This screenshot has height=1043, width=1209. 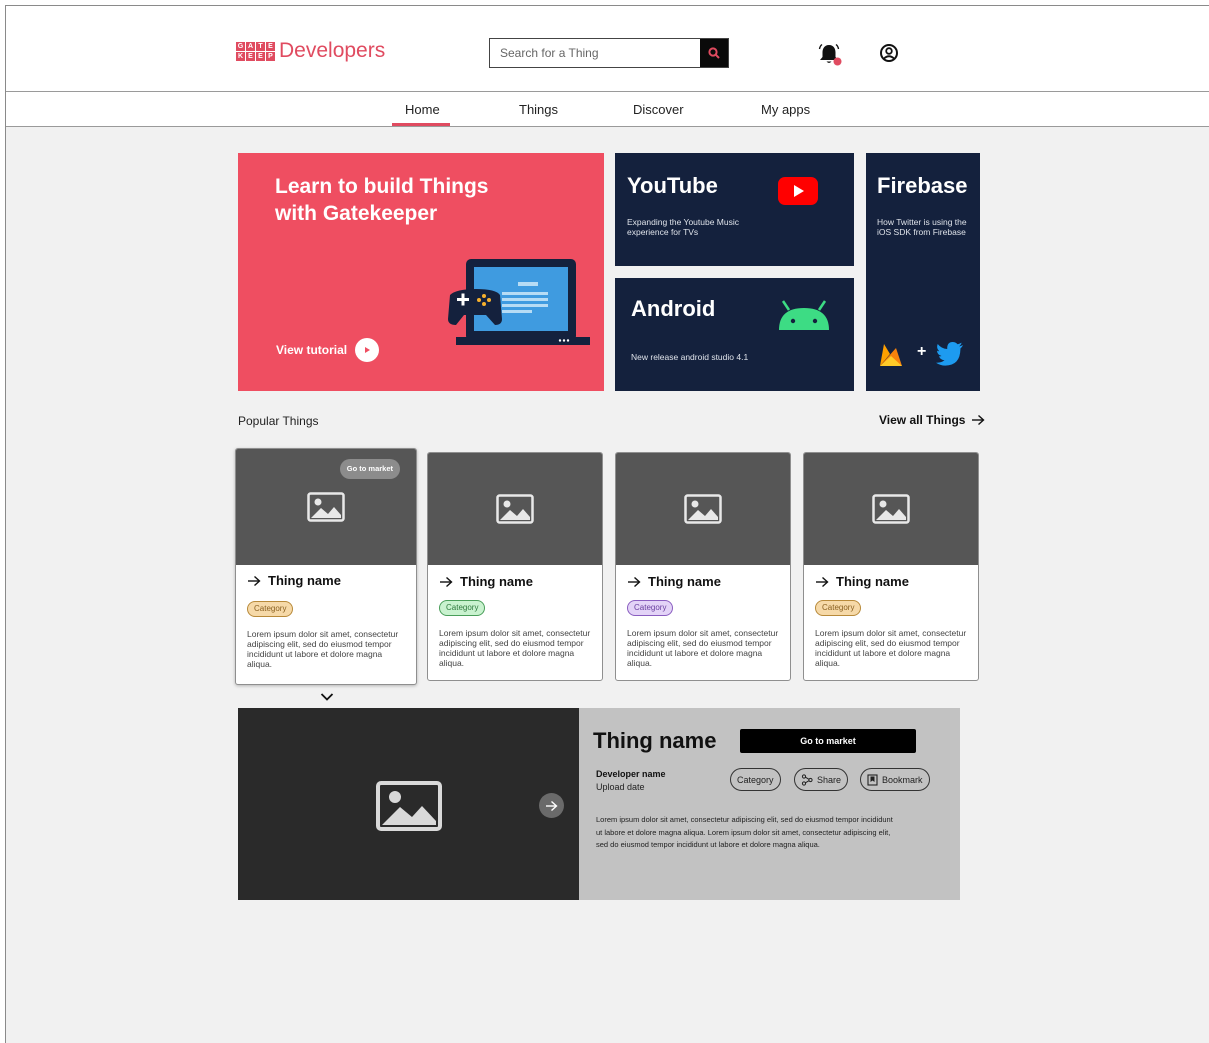 I want to click on detail-image, so click(x=408, y=804).